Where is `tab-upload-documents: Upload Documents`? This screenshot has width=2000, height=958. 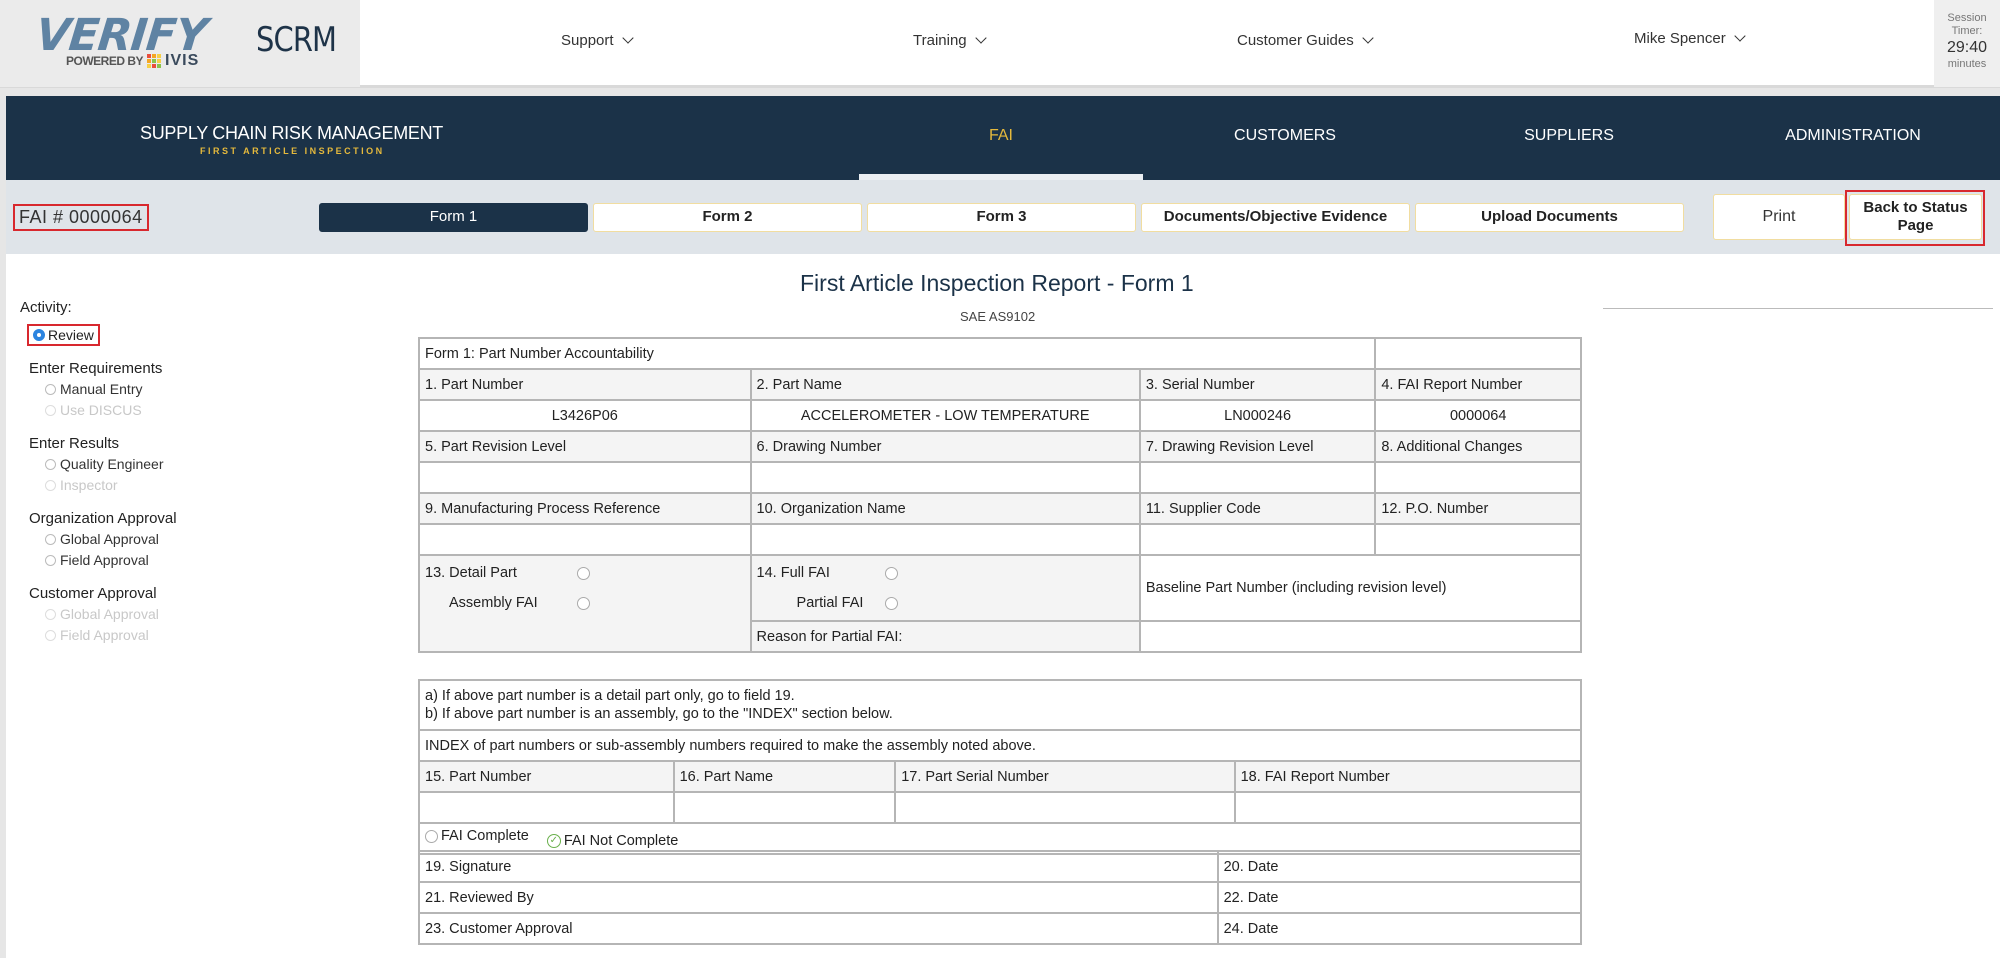 tab-upload-documents: Upload Documents is located at coordinates (1549, 217).